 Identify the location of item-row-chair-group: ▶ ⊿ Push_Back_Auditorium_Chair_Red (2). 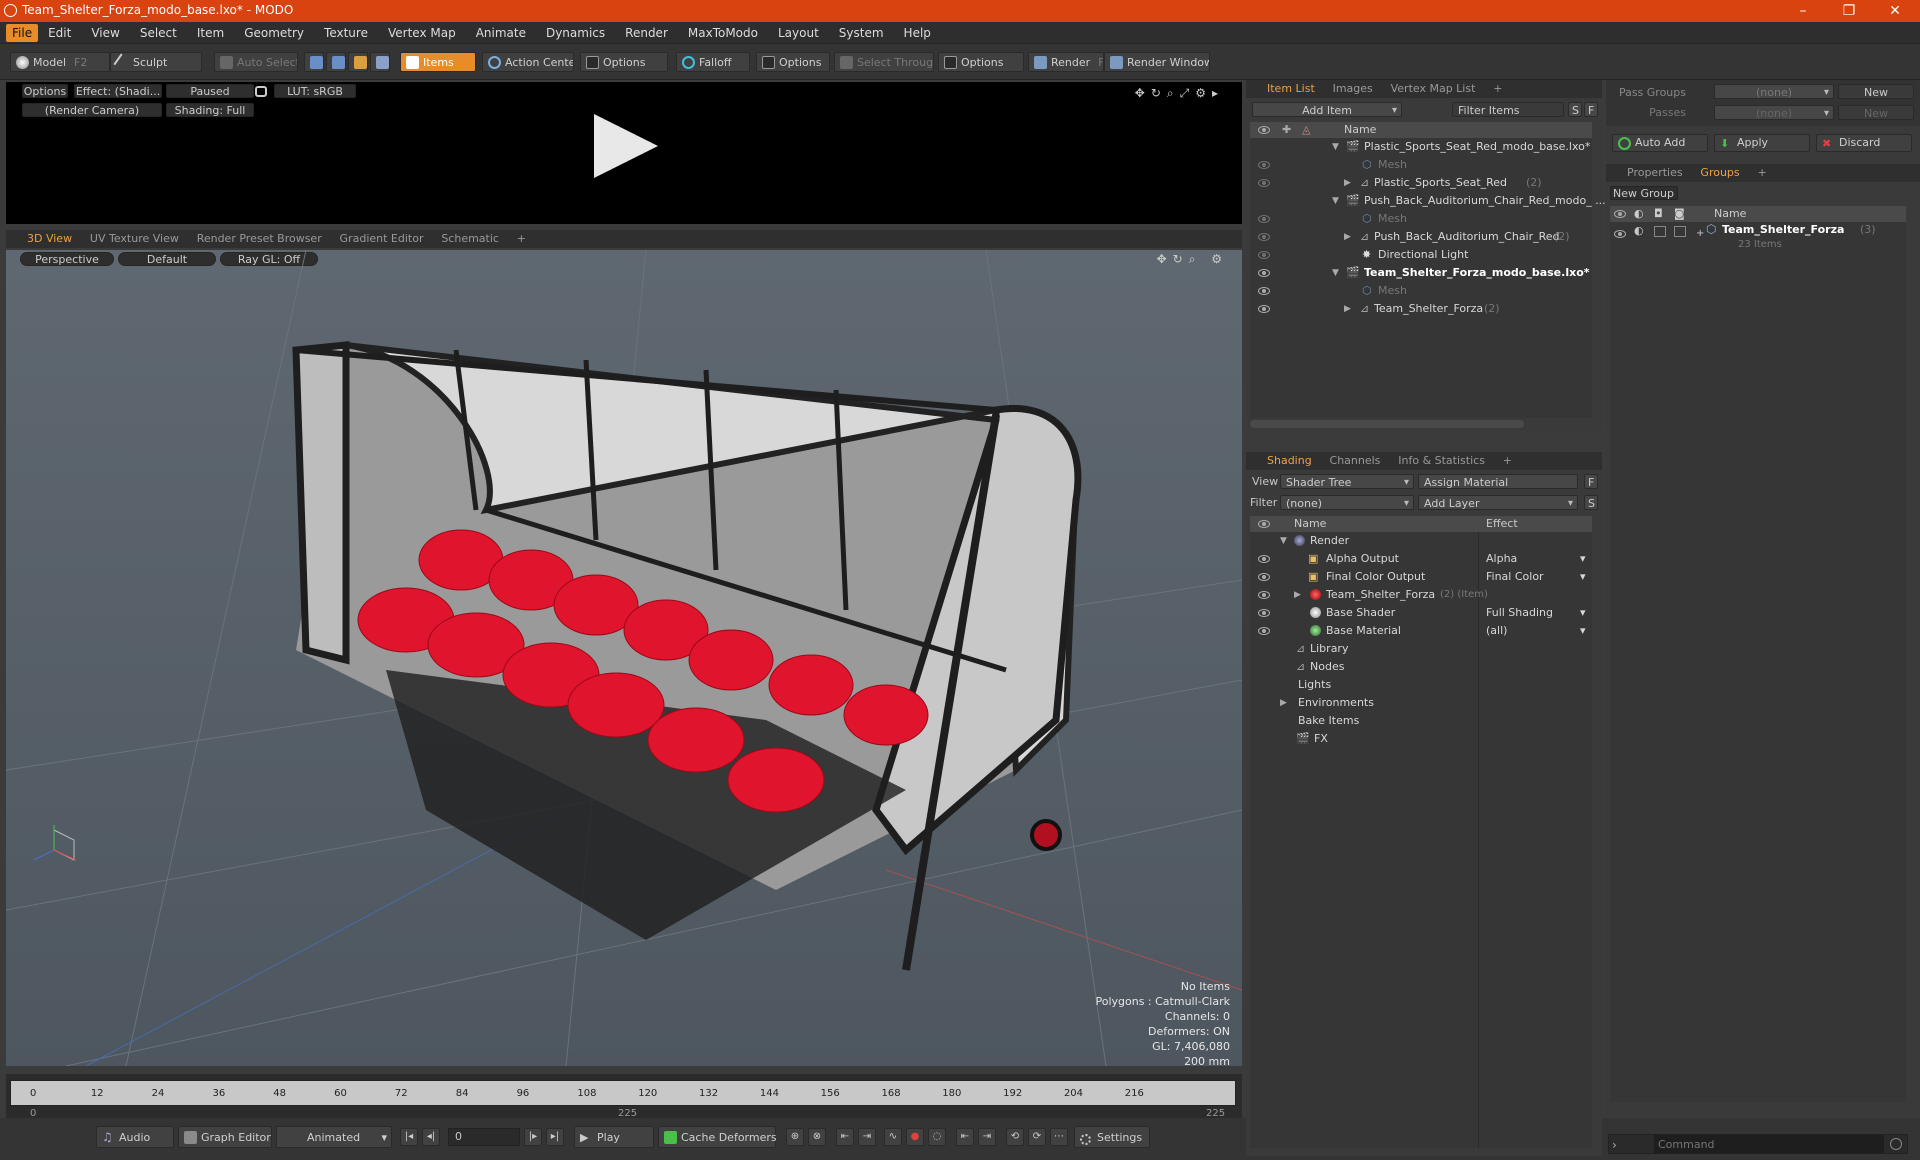
(1421, 237).